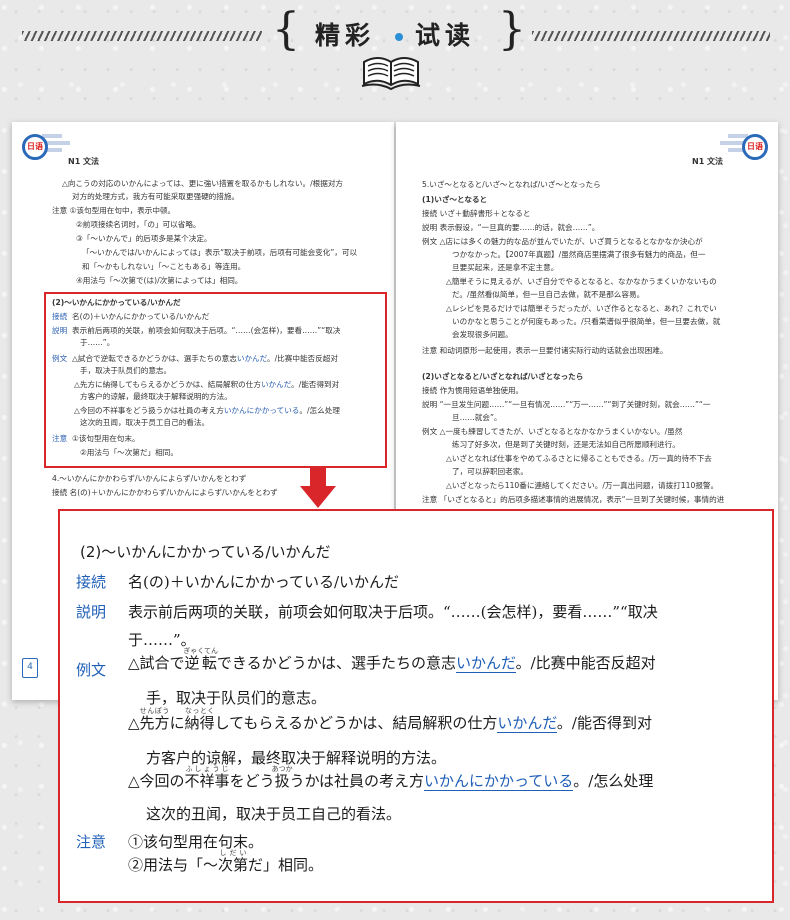 The height and width of the screenshot is (920, 790). Describe the element at coordinates (455, 199) in the screenshot. I see `sub-heading: (1)いざ～となると` at that location.